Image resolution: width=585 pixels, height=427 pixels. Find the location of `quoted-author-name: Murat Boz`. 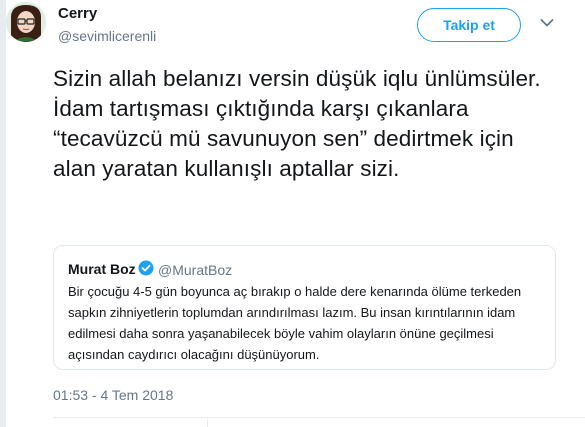

quoted-author-name: Murat Boz is located at coordinates (102, 269).